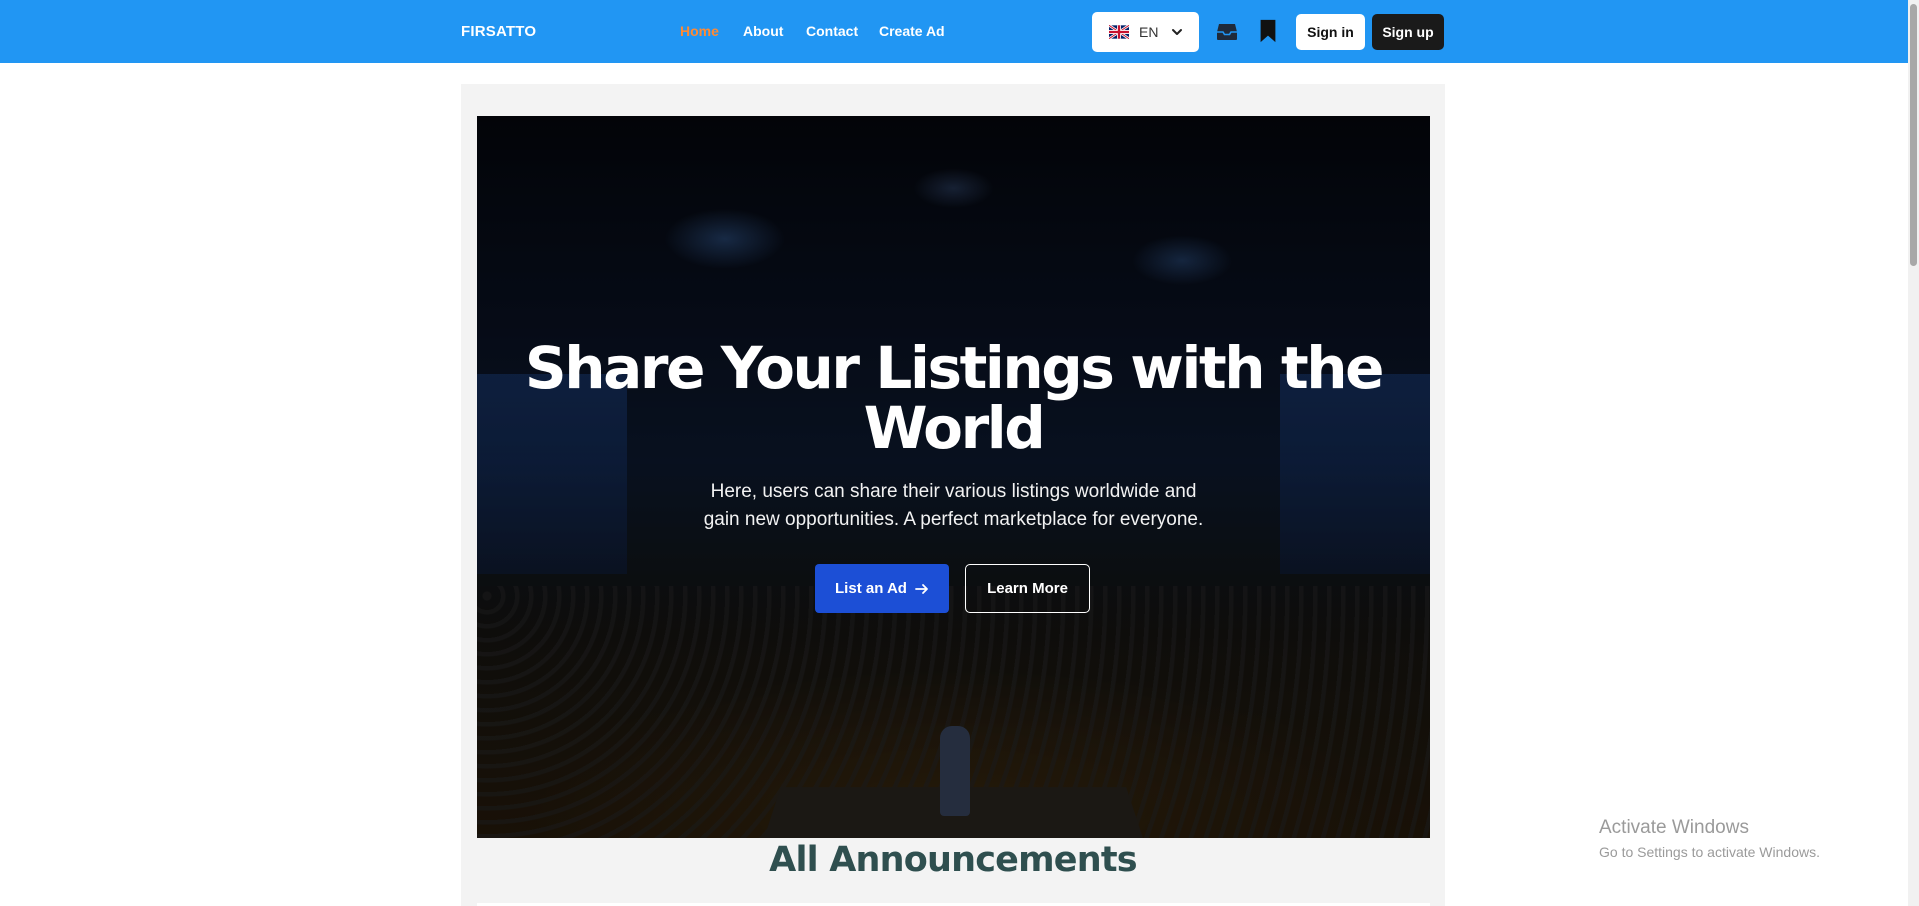  Describe the element at coordinates (871, 588) in the screenshot. I see `list-an-ad-label: List an Ad` at that location.